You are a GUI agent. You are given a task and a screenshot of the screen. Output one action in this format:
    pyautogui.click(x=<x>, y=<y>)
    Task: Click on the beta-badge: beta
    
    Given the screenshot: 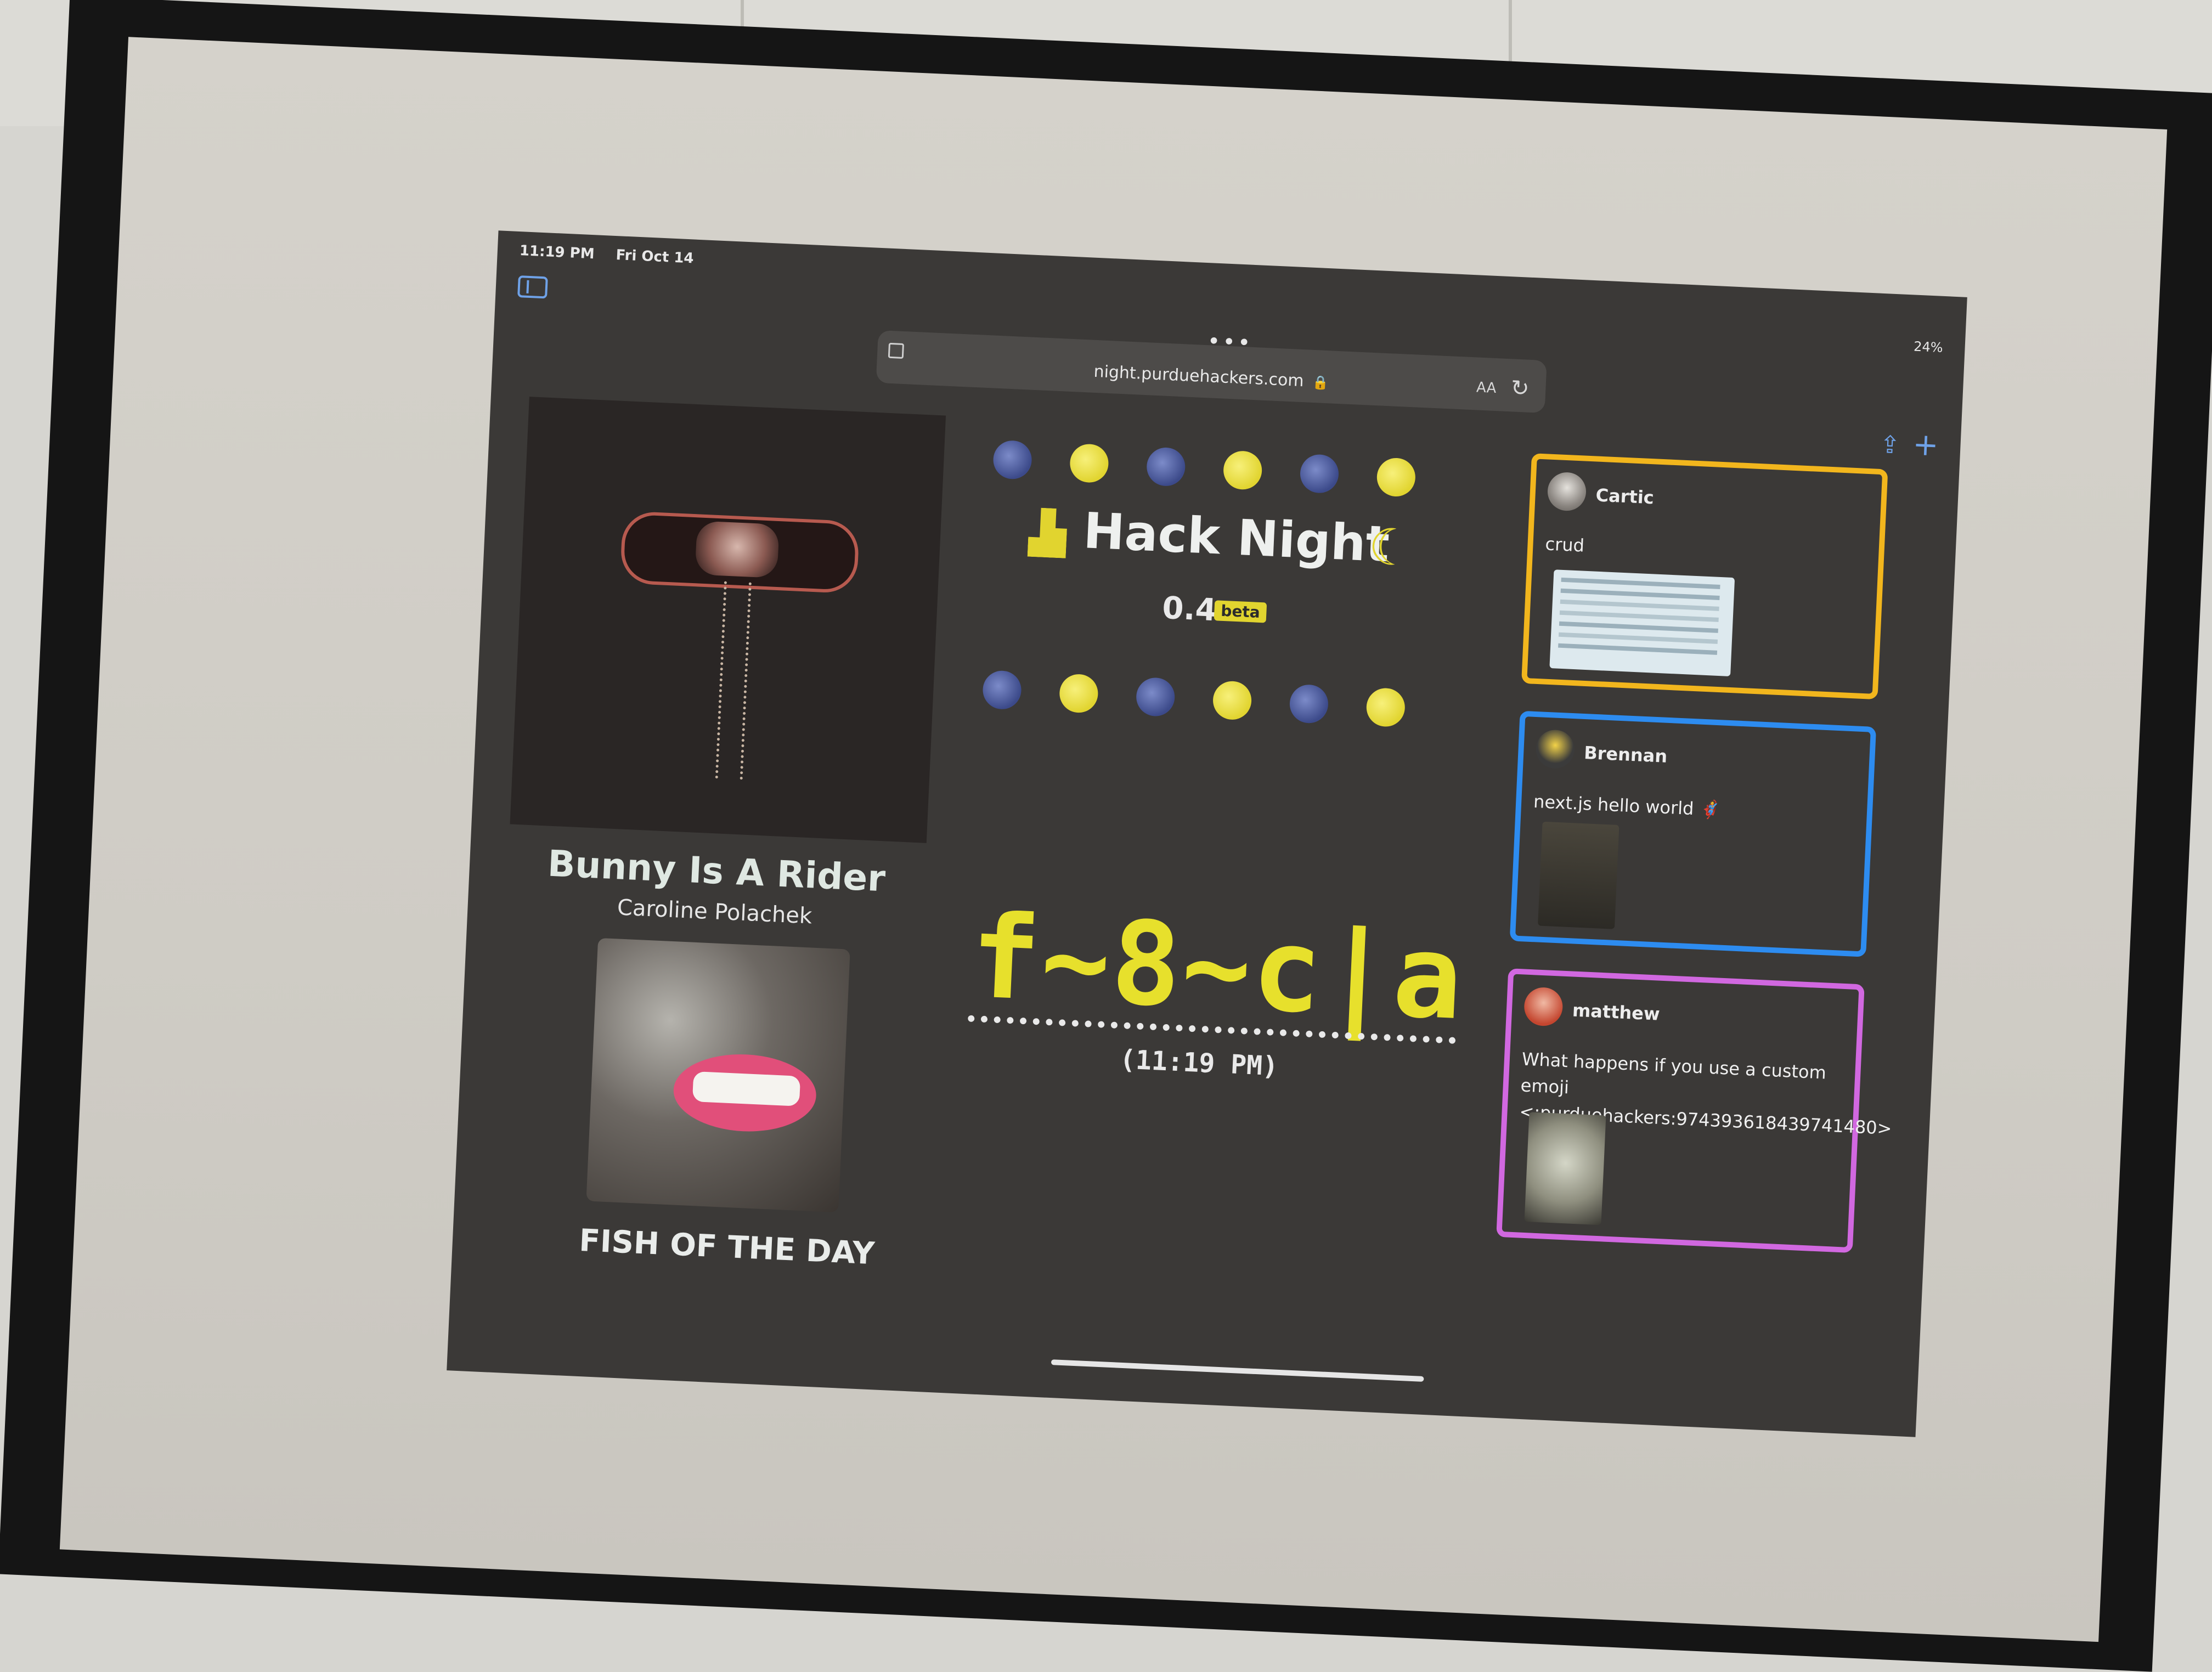 What is the action you would take?
    pyautogui.click(x=1241, y=611)
    